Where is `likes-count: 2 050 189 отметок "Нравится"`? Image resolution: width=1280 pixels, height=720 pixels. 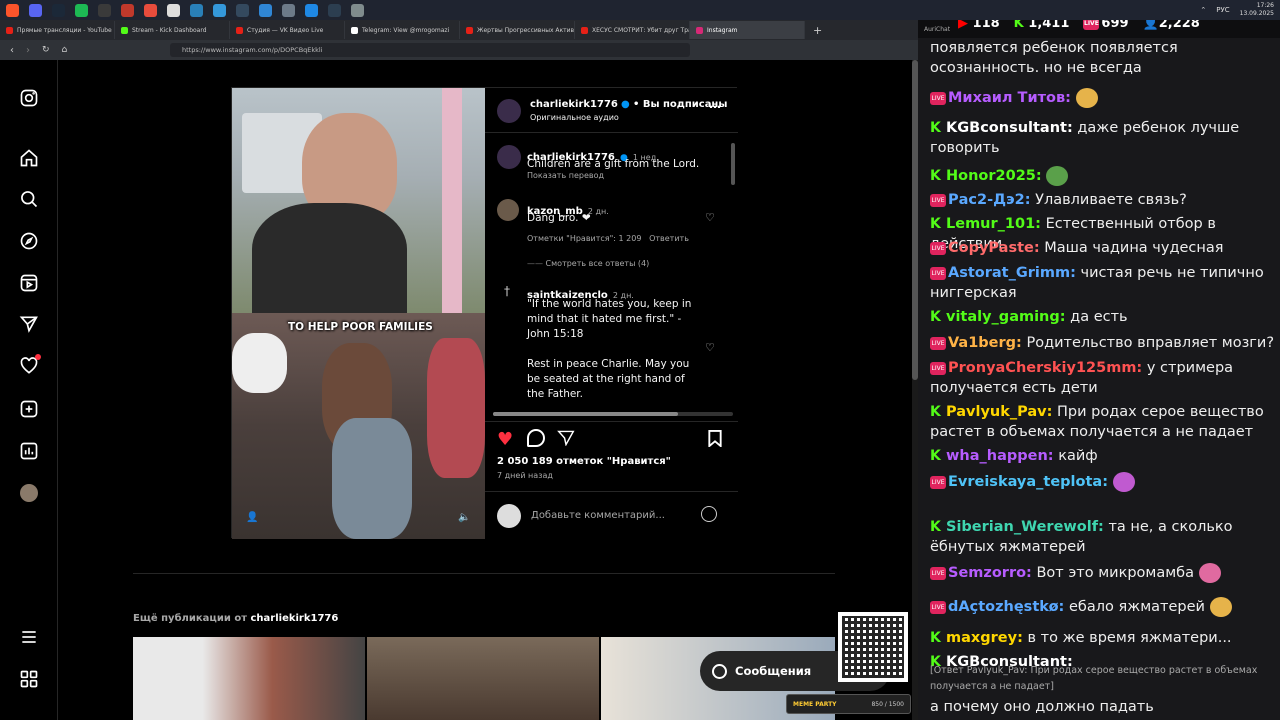 likes-count: 2 050 189 отметок "Нравится" is located at coordinates (584, 461).